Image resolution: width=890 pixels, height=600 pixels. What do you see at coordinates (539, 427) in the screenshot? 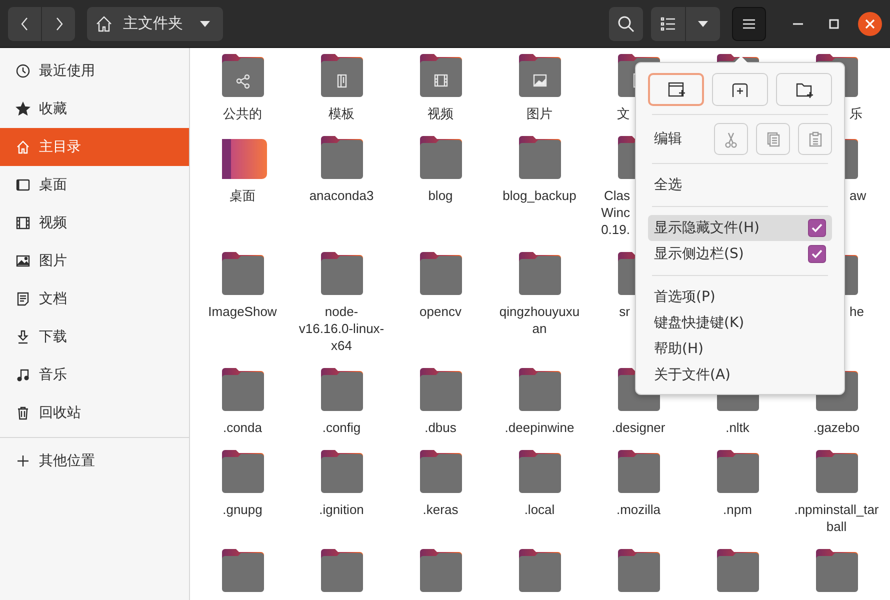
I see `file-name: .deepinwine` at bounding box center [539, 427].